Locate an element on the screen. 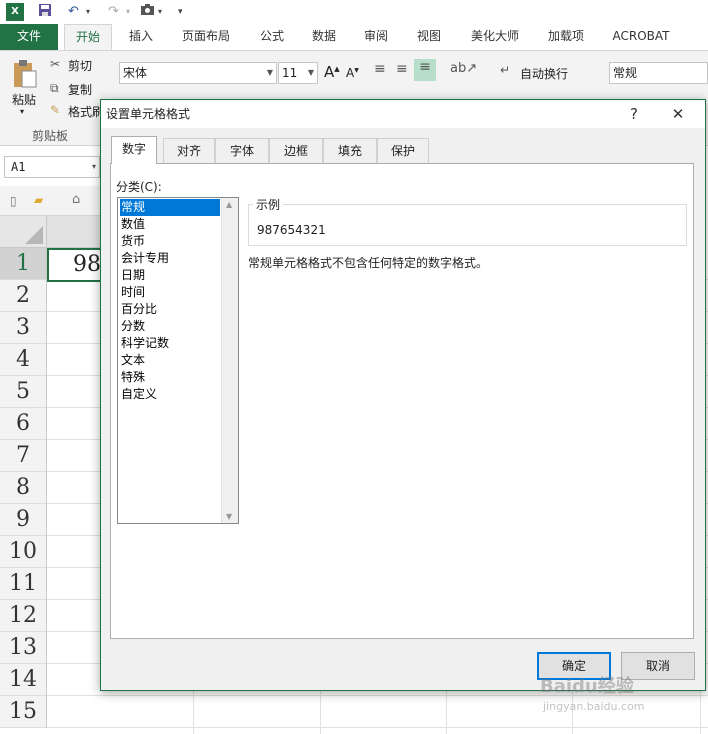  row-header: 8 is located at coordinates (23, 488).